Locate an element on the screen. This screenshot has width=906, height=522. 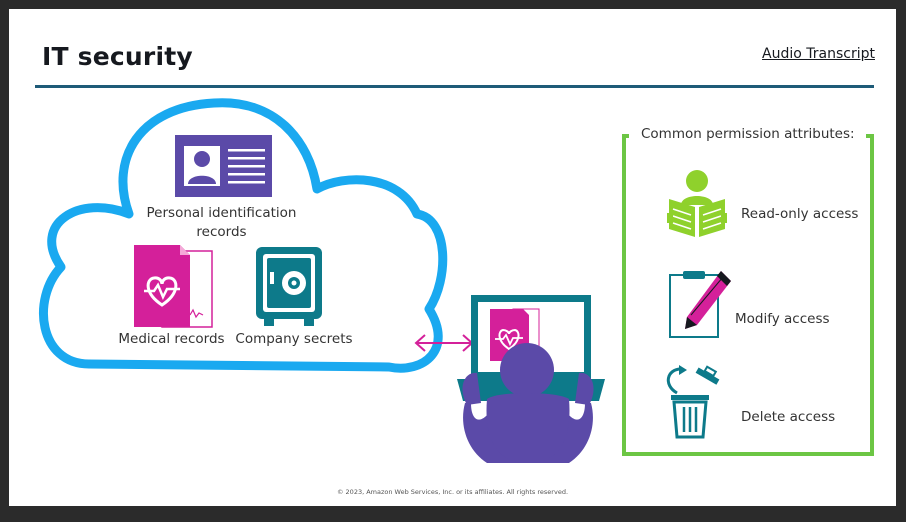
permissions-title: Common permission attributes: is located at coordinates (748, 134).